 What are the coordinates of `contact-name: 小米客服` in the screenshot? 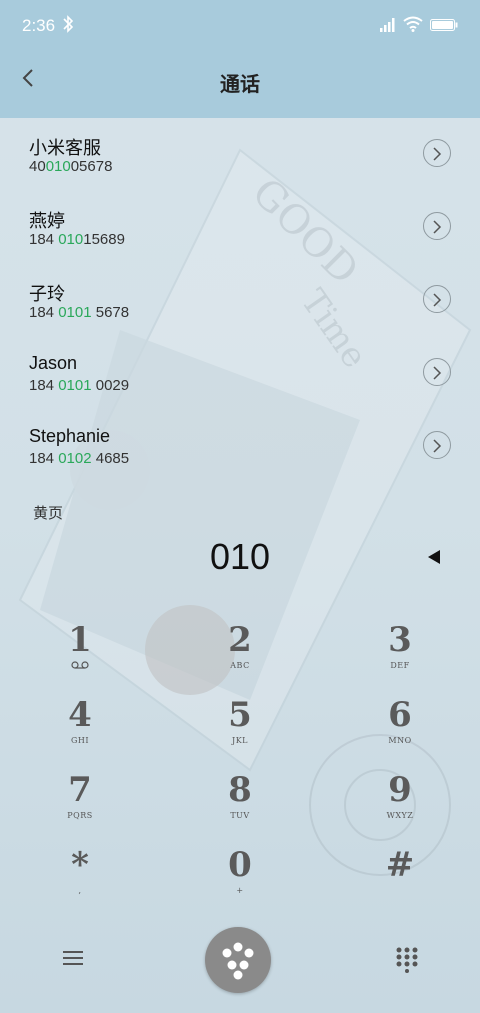 It's located at (65, 148).